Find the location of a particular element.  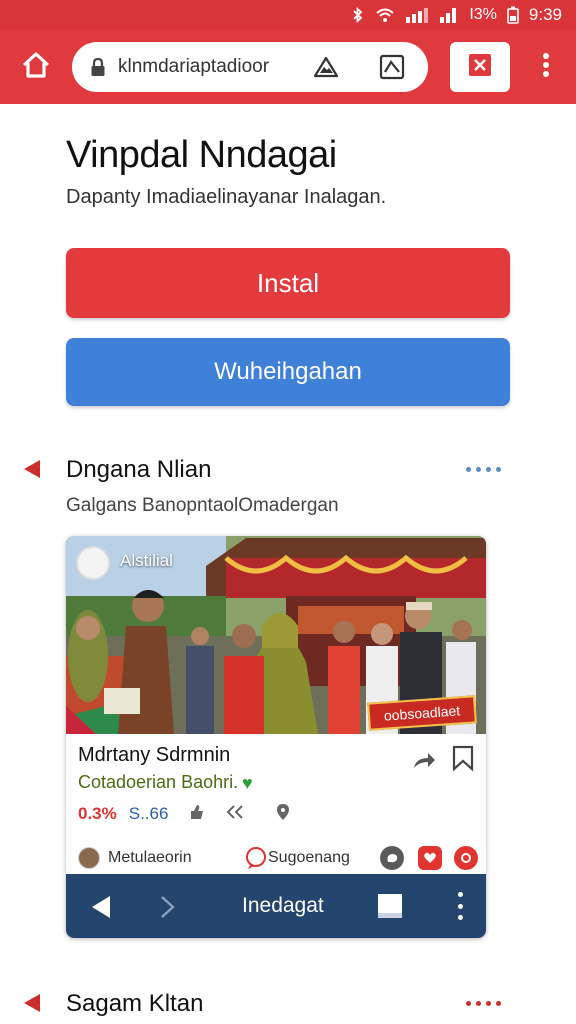

more-vertical-icon is located at coordinates (546, 67).